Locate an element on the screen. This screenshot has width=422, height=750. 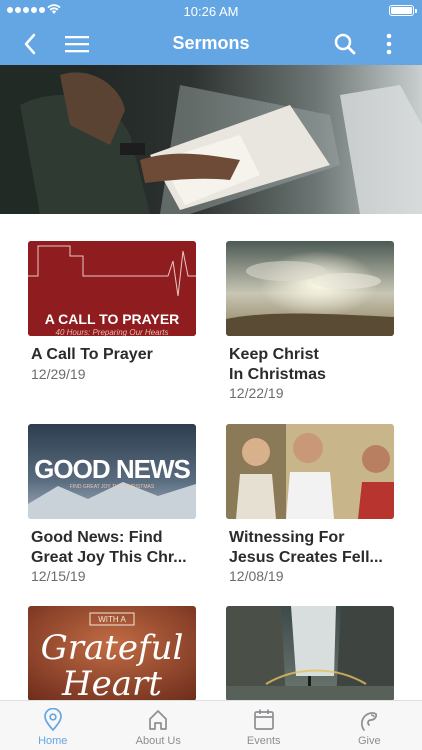
top-bar: 10:26 AM Sermons is located at coordinates (211, 32).